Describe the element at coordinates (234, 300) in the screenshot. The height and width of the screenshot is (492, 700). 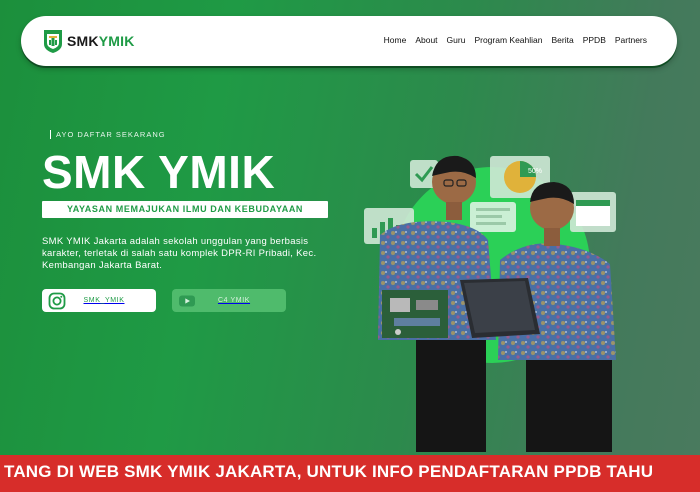
I see `youtube-label: C4 YMIK` at that location.